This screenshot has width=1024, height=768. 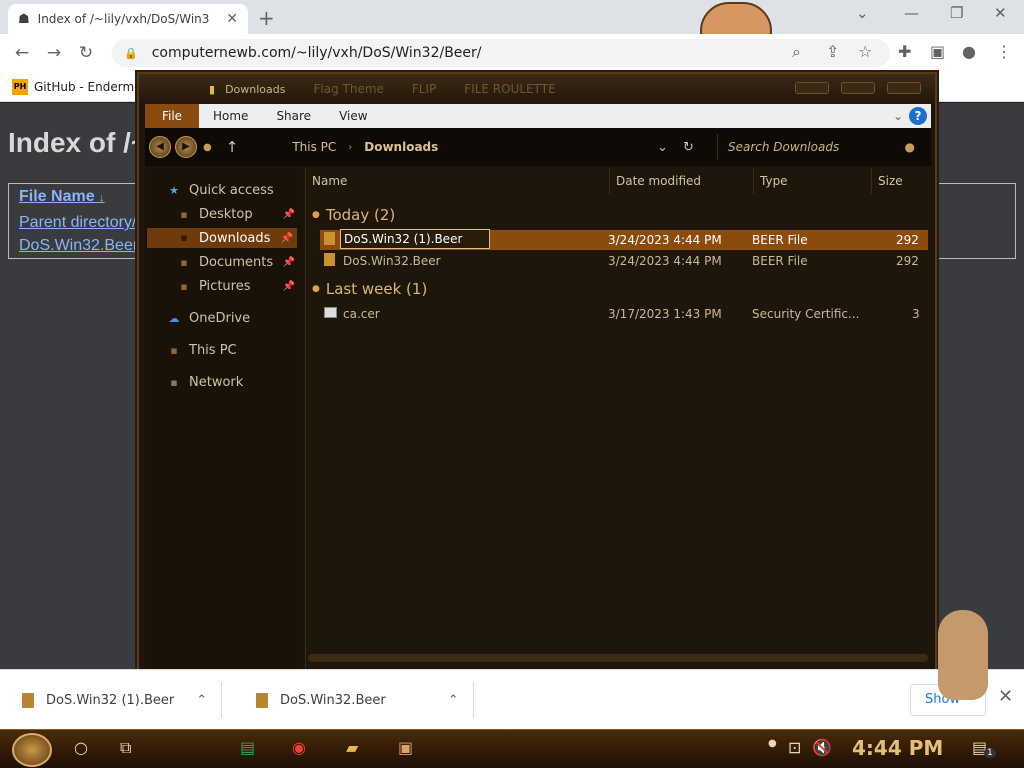 I want to click on reload-icon: ↻, so click(x=86, y=53).